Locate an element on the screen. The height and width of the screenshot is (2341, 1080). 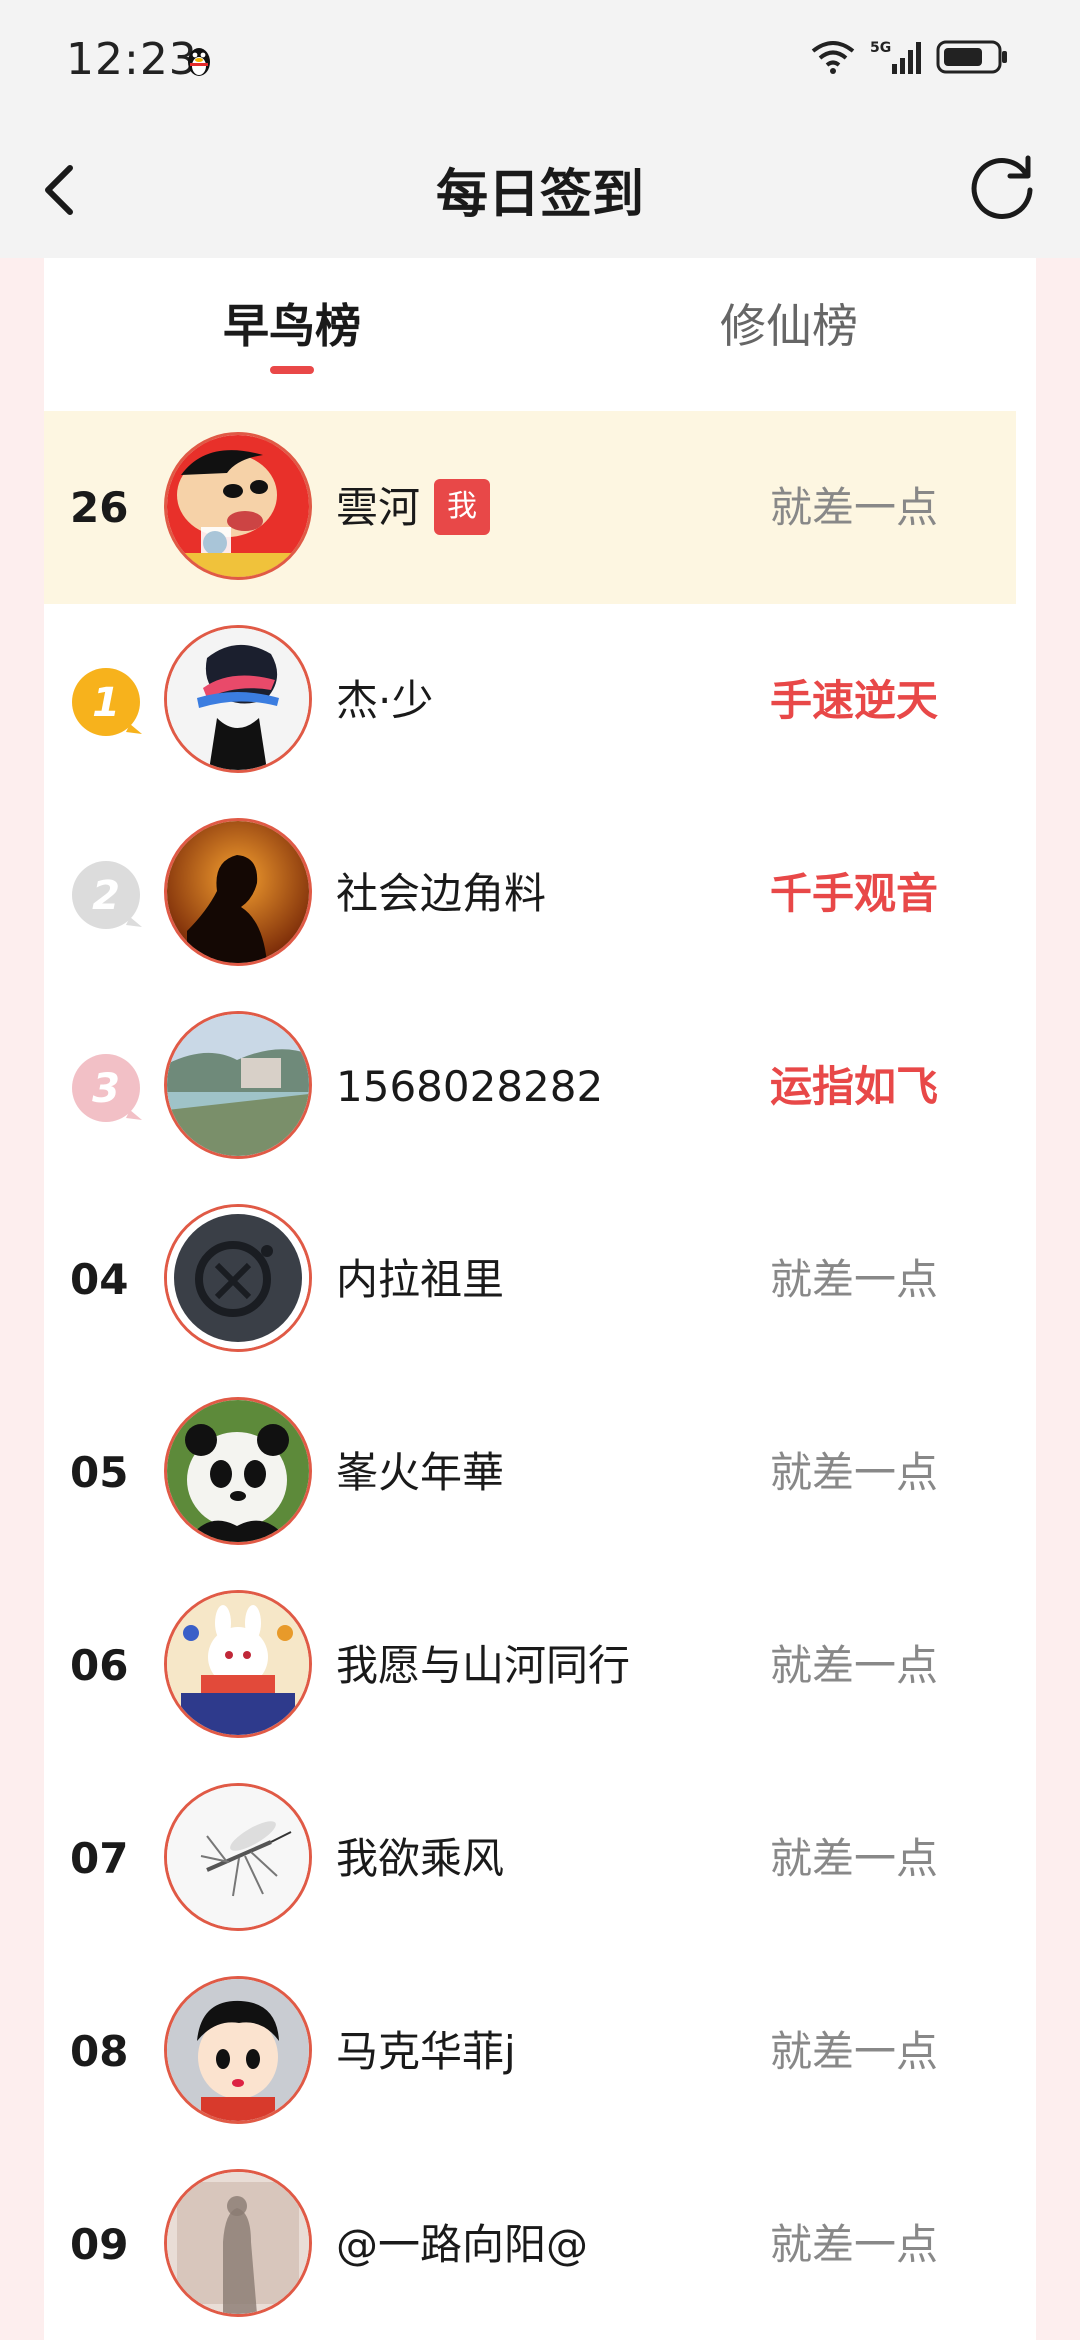
refresh-icon is located at coordinates (1004, 186).